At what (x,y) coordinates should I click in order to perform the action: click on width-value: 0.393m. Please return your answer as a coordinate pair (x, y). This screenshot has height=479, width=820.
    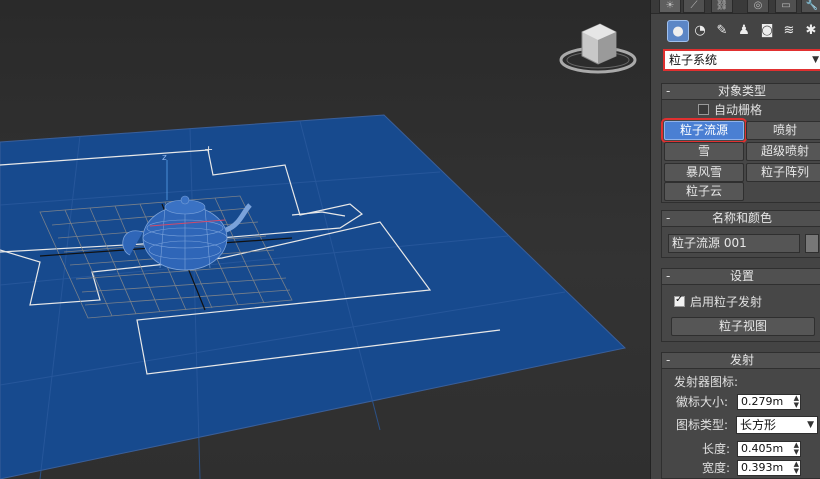
    Looking at the image, I should click on (762, 467).